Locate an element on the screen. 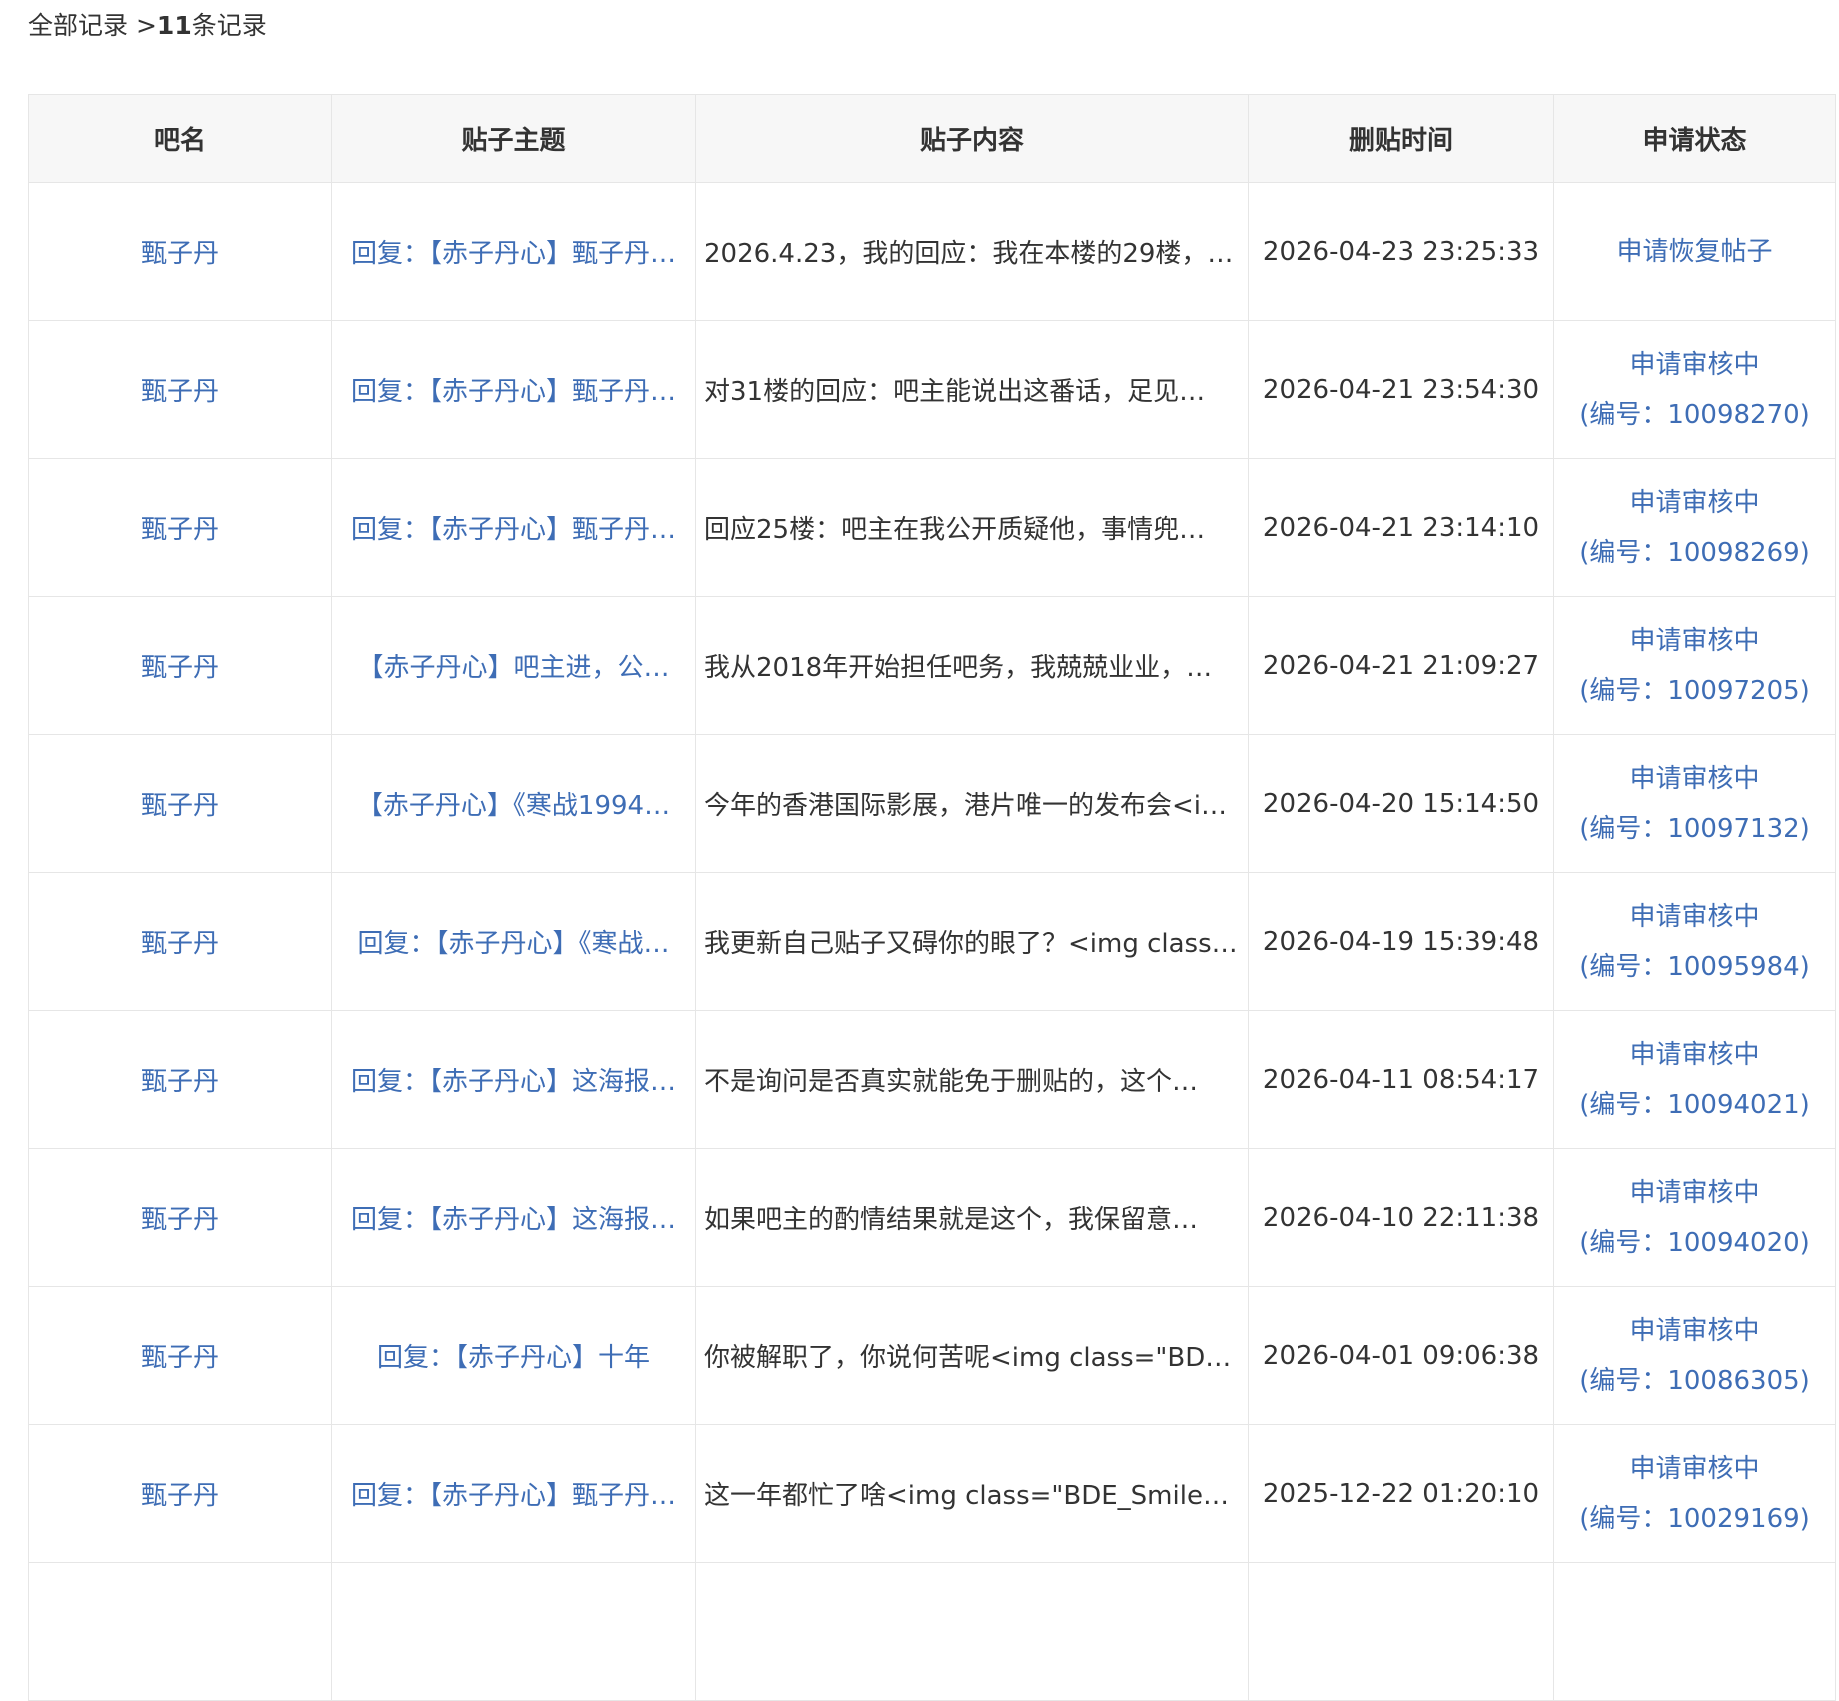  table-header-row: 吧名 贴子主题 贴子内容 删贴时间 申请状态 is located at coordinates (932, 138).